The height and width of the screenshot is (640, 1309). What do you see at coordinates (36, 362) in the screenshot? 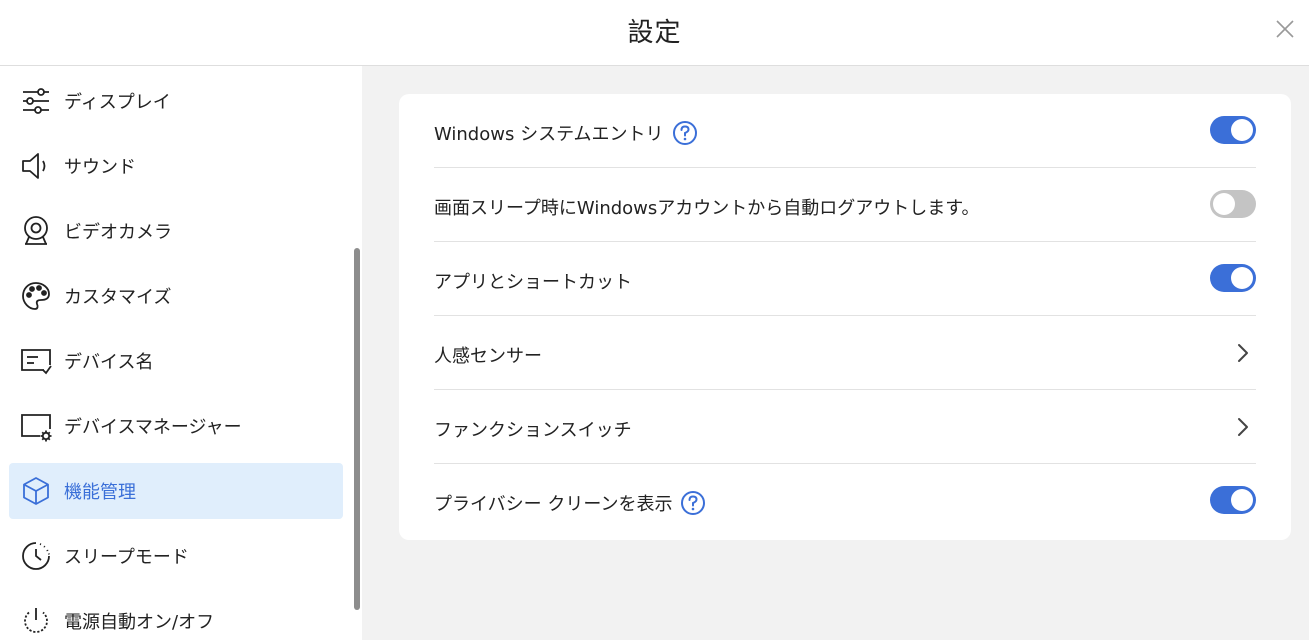
I see `device-name-icon` at bounding box center [36, 362].